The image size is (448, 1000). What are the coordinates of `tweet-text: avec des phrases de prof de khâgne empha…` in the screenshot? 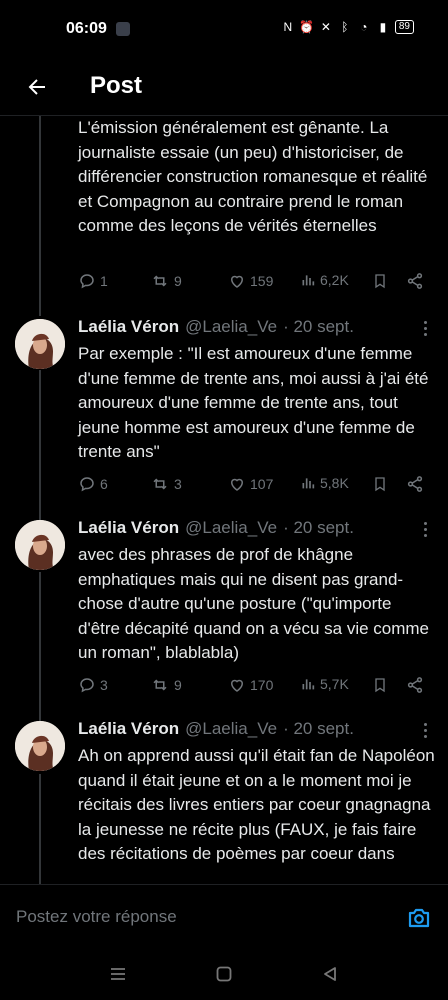 It's located at (254, 603).